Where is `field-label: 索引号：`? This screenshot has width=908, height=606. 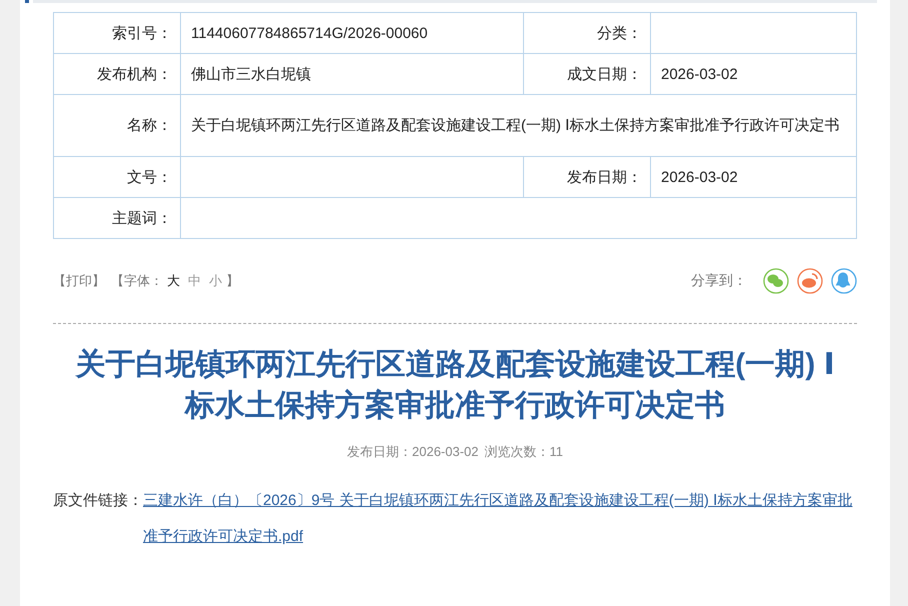 field-label: 索引号： is located at coordinates (117, 33).